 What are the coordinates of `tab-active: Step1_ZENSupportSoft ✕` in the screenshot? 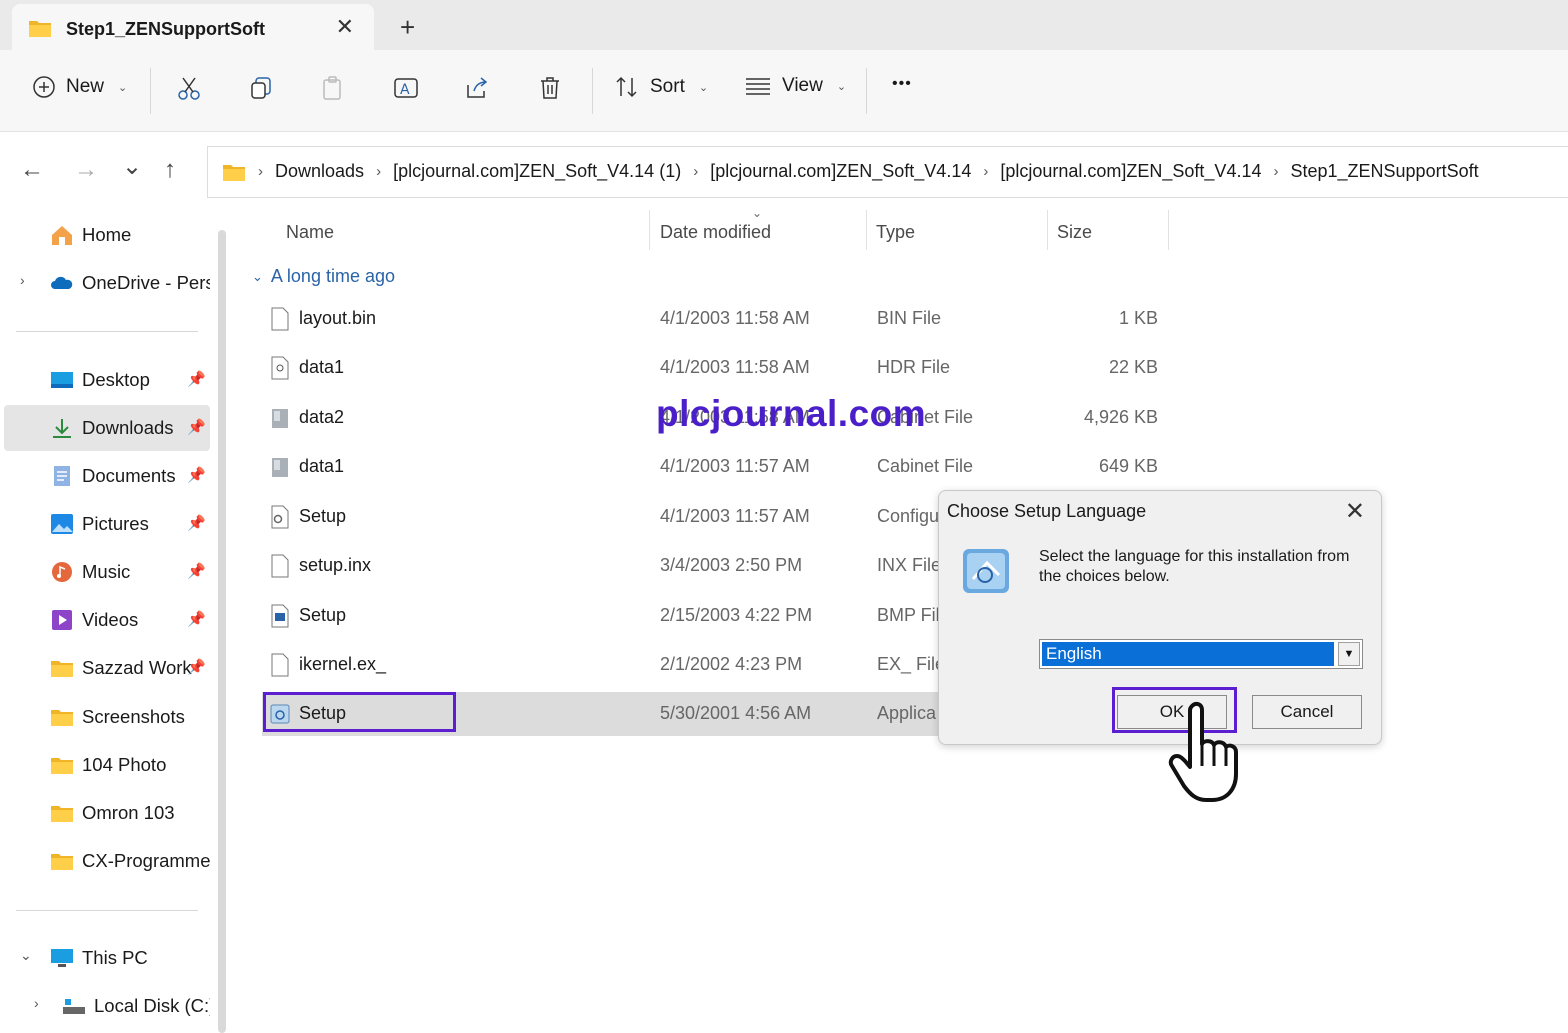 It's located at (193, 27).